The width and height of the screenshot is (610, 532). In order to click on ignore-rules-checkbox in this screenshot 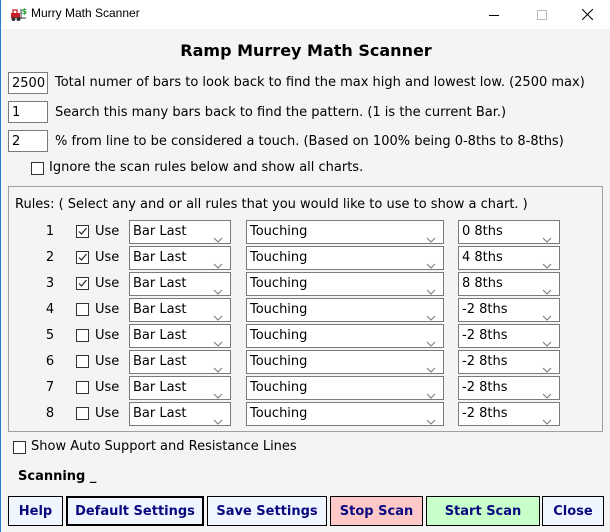, I will do `click(37, 168)`.